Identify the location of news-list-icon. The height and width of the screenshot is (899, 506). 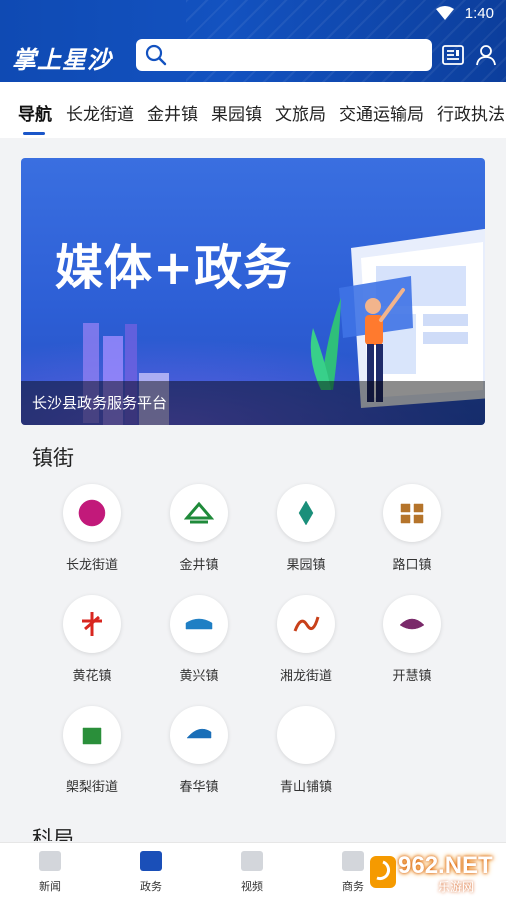
(453, 55).